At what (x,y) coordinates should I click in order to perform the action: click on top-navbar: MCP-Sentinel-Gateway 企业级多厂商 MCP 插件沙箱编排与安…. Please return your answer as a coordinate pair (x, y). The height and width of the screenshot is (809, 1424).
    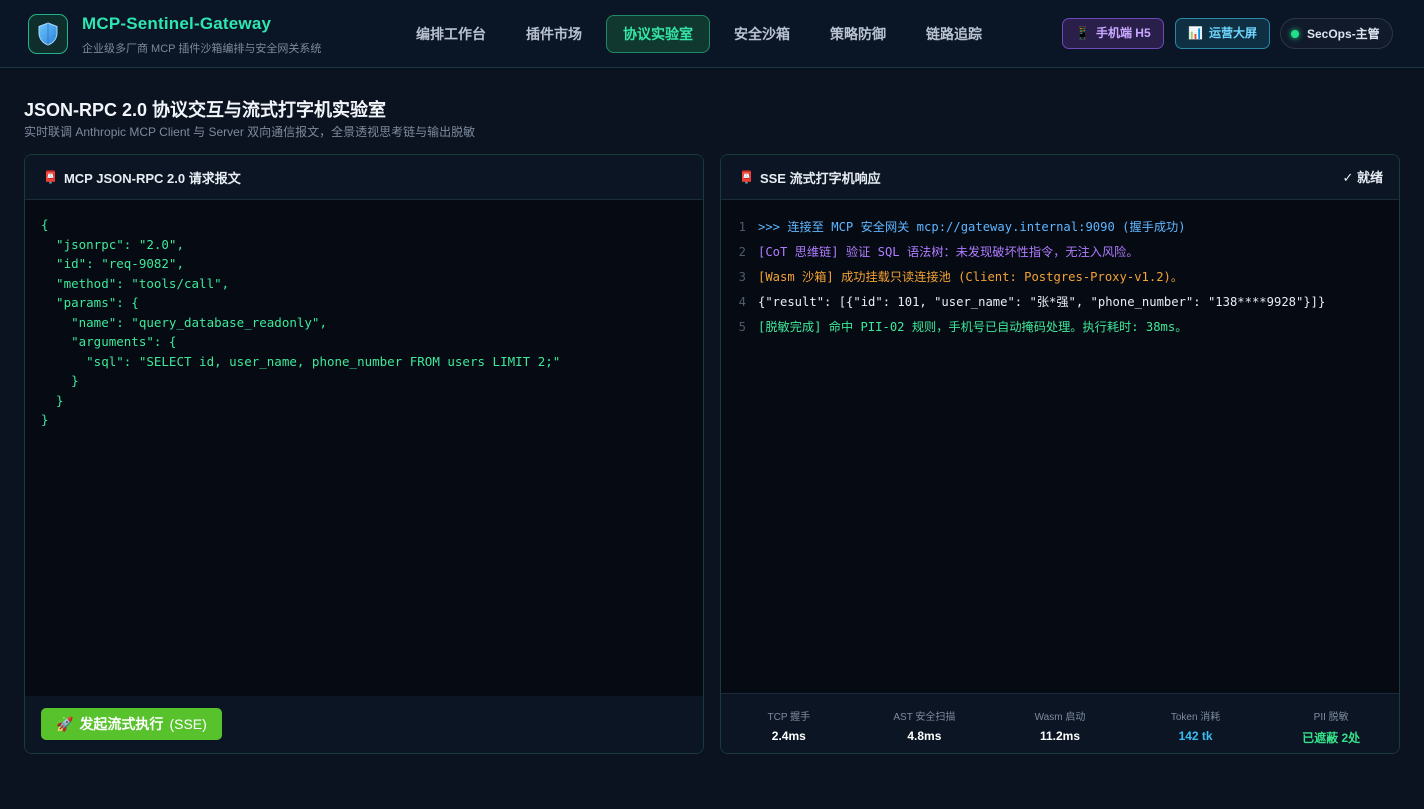
    Looking at the image, I should click on (712, 34).